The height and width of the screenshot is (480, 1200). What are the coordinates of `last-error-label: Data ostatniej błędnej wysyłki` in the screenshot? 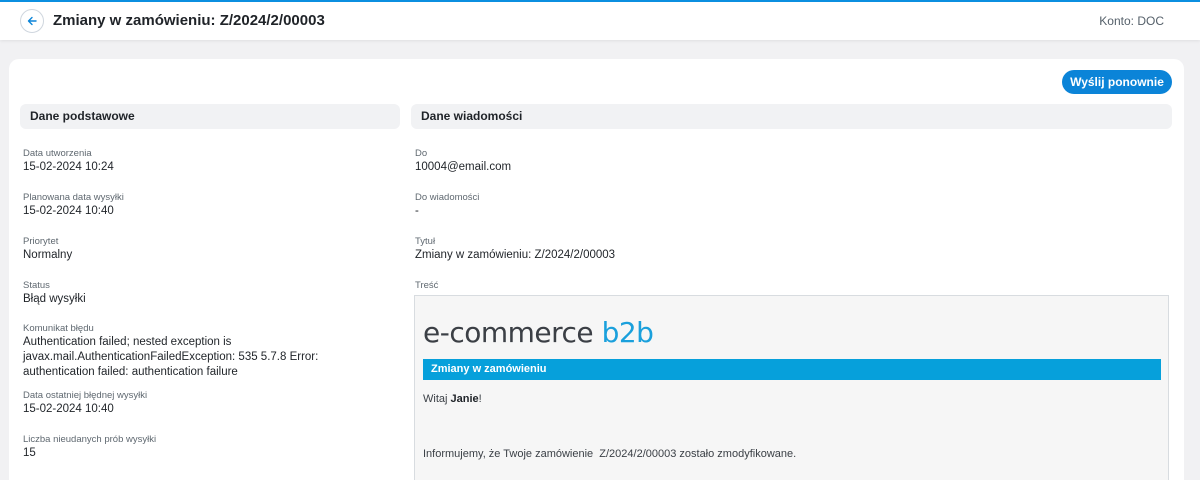 It's located at (85, 395).